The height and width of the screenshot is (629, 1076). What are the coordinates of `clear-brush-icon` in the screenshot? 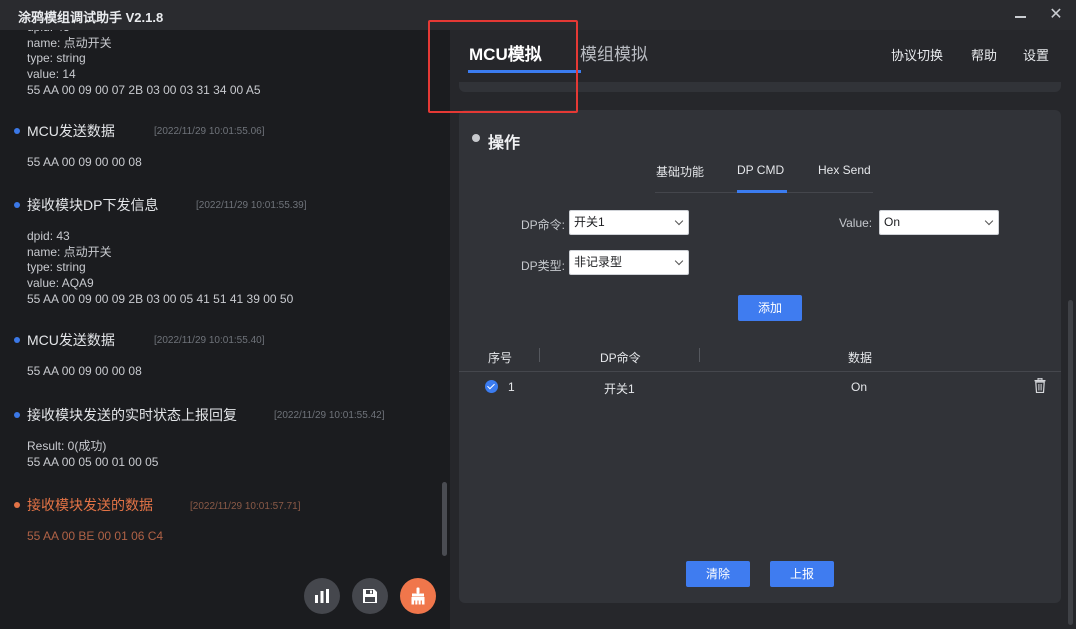 It's located at (418, 596).